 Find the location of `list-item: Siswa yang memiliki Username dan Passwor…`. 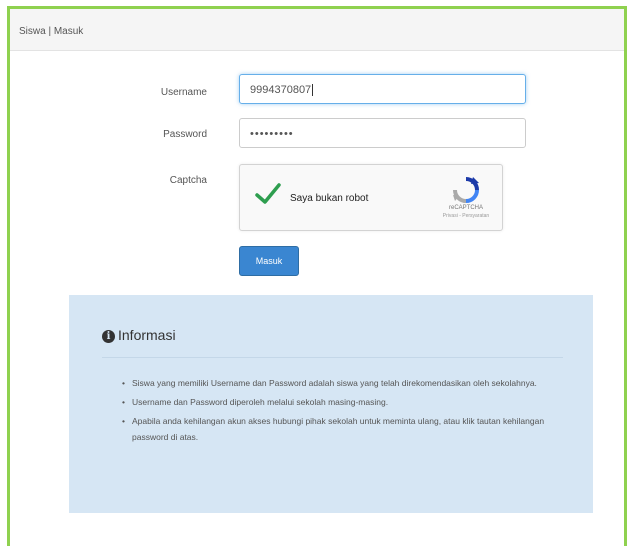

list-item: Siswa yang memiliki Username dan Passwor… is located at coordinates (342, 383).